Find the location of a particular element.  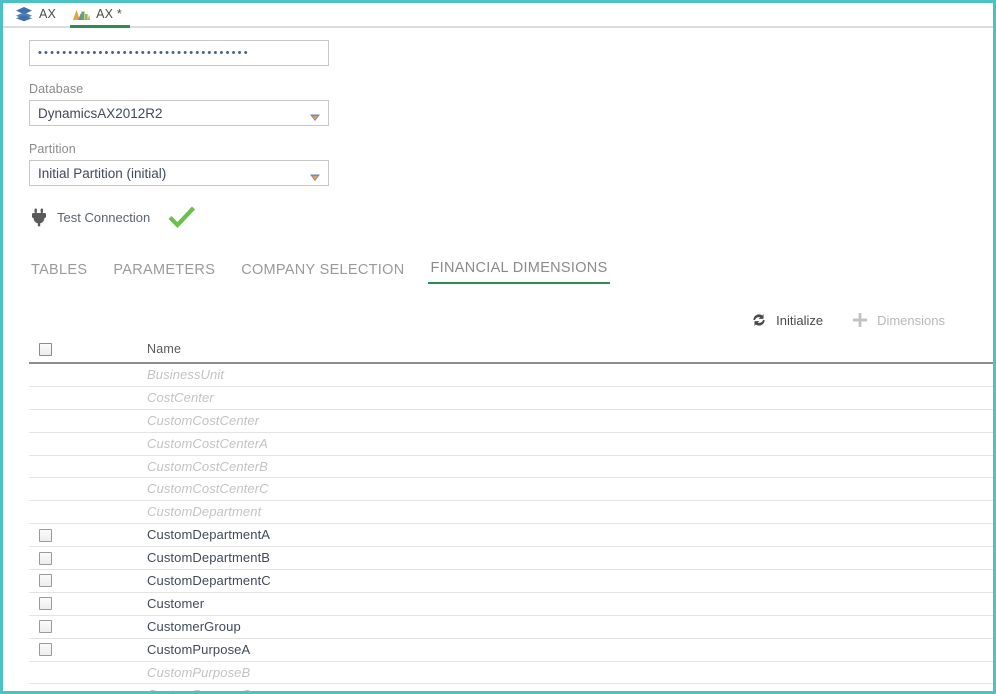

row-name-cell: CustomerGroup is located at coordinates (570, 627).